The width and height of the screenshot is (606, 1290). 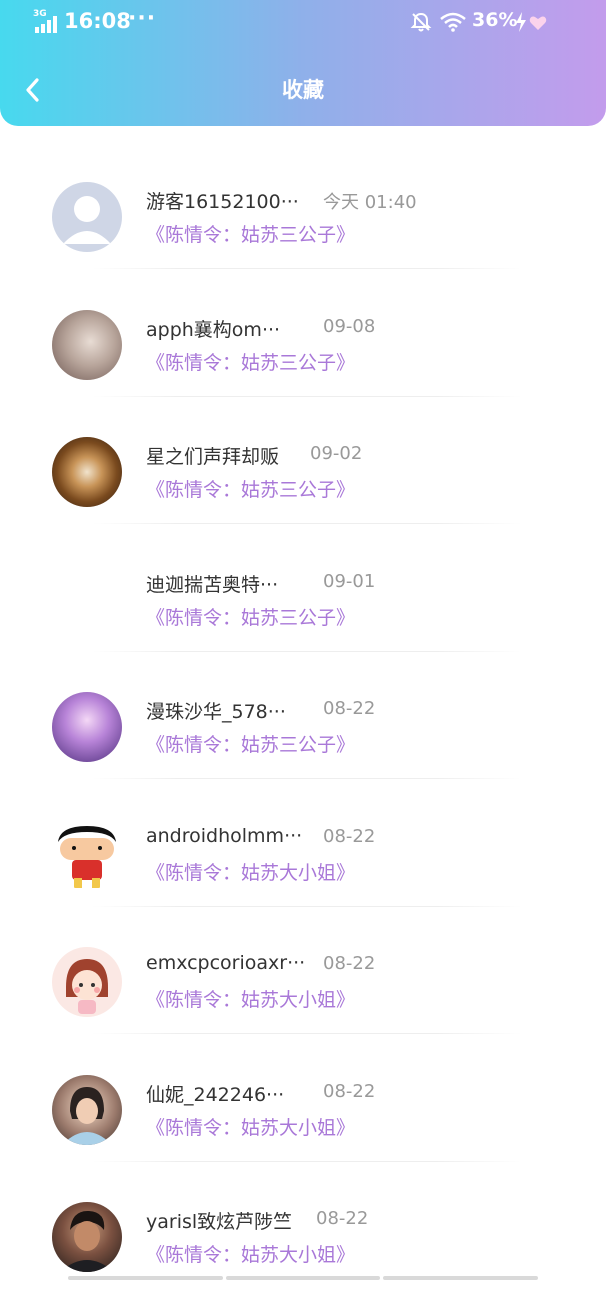 I want to click on list-item: 星之们声拜却贩 09-02 《陈情令：姑苏三公子》, so click(x=303, y=461).